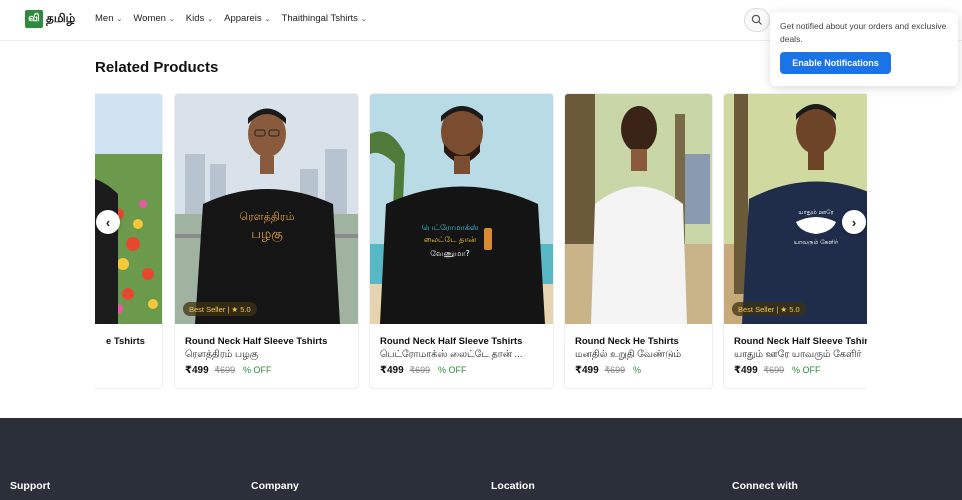 The image size is (962, 500). Describe the element at coordinates (266, 209) in the screenshot. I see `product-image: ரௌத்திரம் பழகு` at that location.